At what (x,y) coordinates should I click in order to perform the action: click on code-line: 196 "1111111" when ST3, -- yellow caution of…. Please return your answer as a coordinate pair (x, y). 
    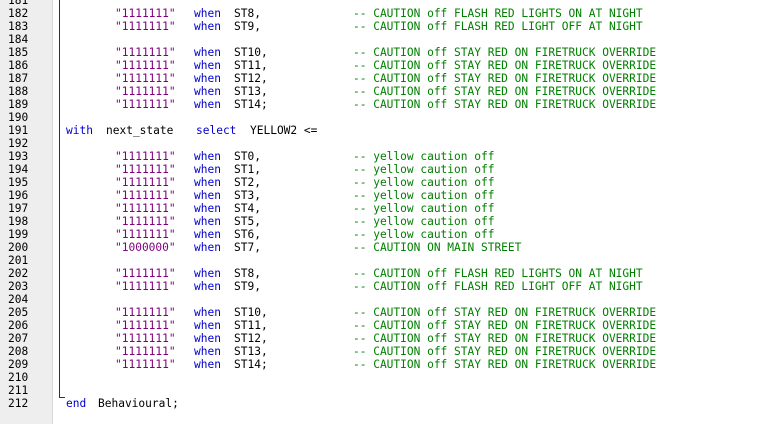
    Looking at the image, I should click on (384, 195).